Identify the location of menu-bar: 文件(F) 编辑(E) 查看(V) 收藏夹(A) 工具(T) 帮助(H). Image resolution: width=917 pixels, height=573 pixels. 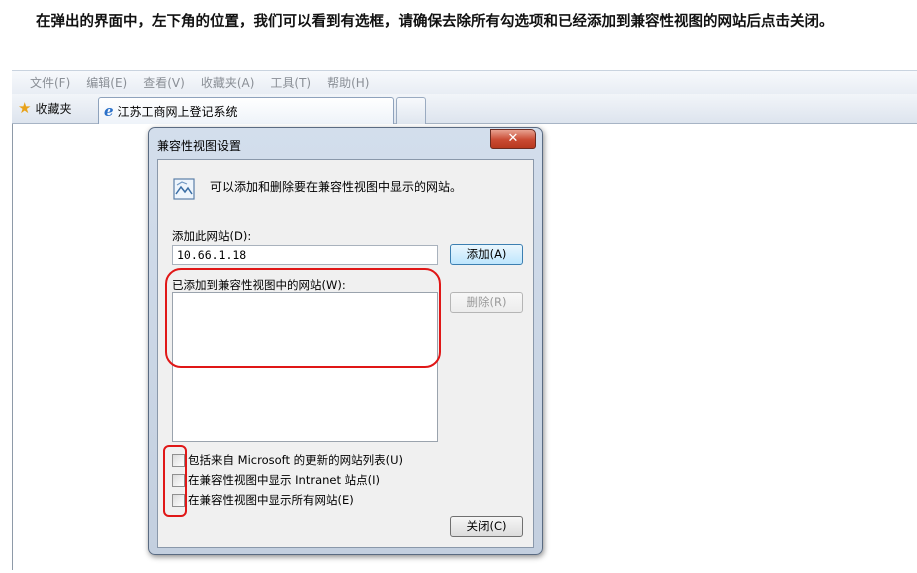
(464, 82).